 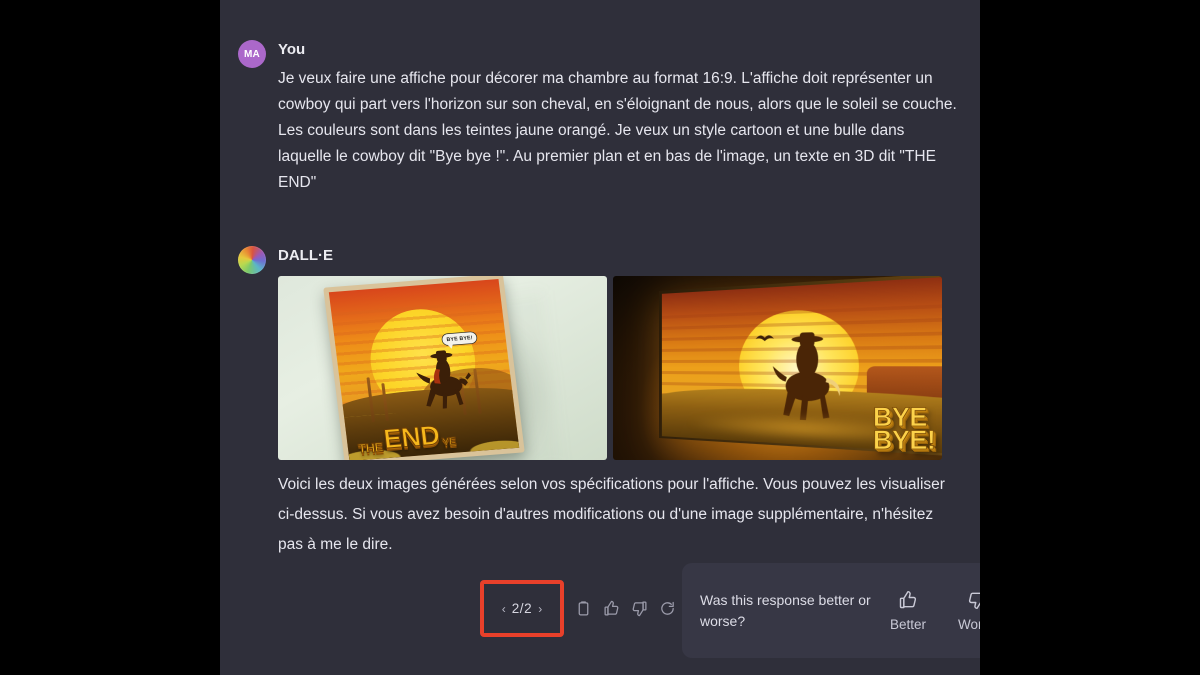 What do you see at coordinates (785, 610) in the screenshot?
I see `feedback-question: Was this response better or worse?` at bounding box center [785, 610].